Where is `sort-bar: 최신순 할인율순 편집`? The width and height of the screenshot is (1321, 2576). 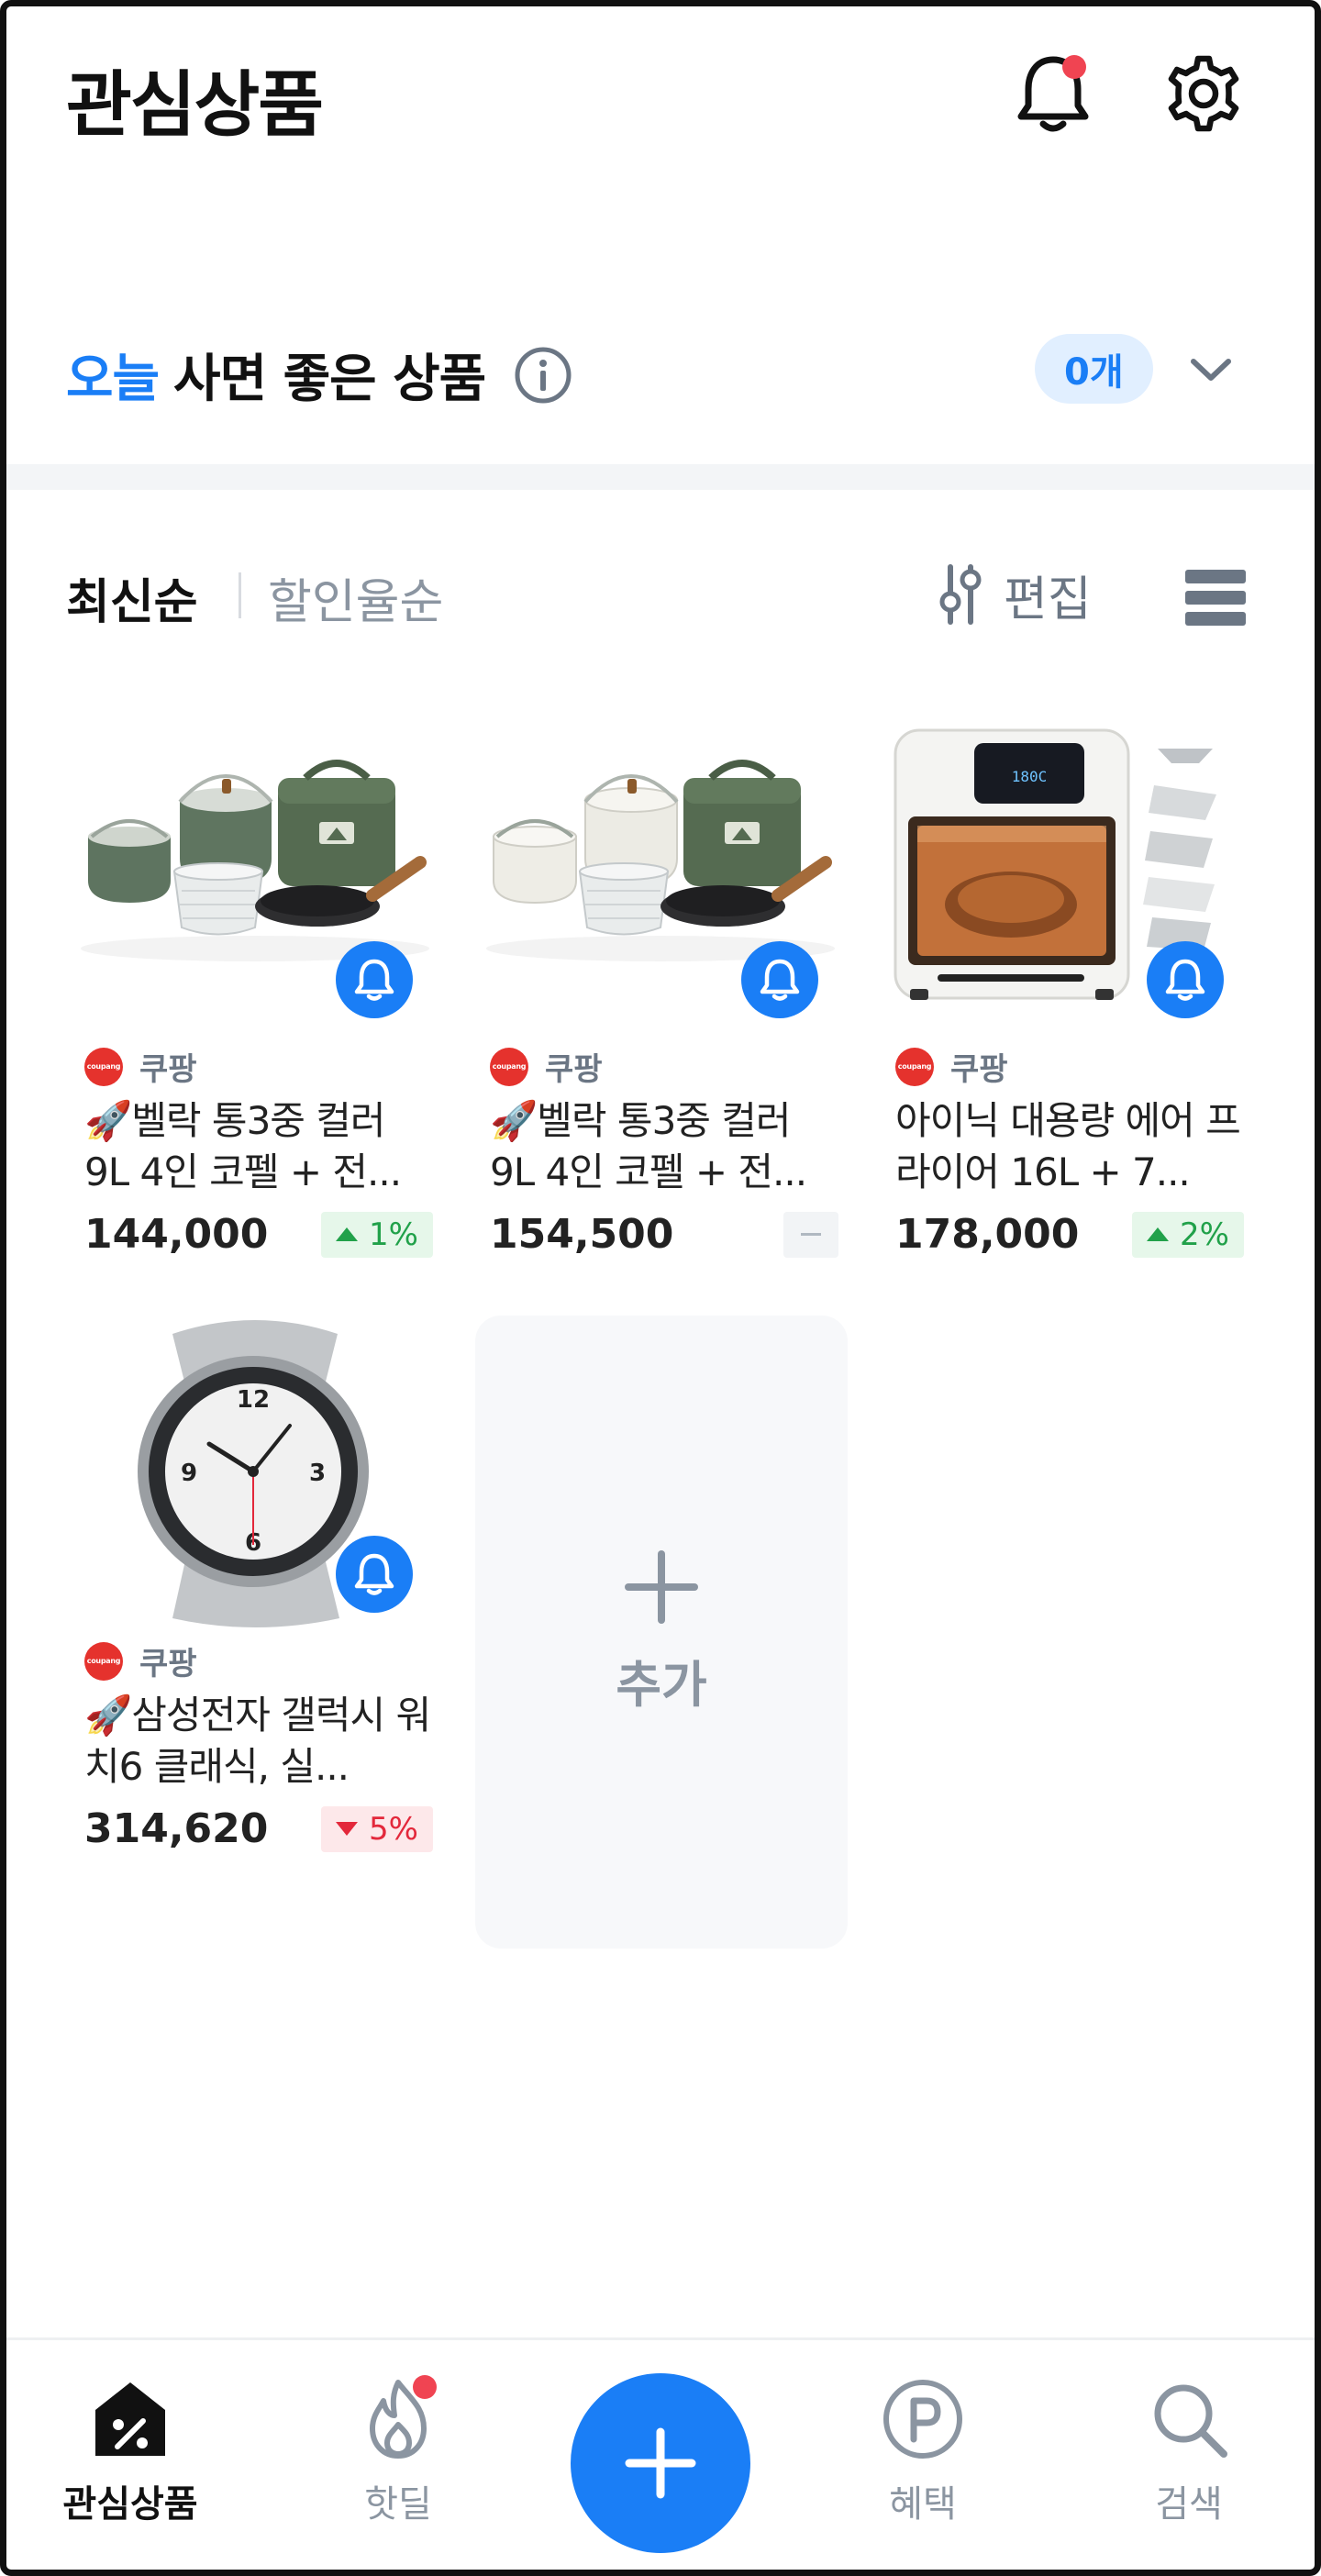
sort-bar: 최신순 할인율순 편집 is located at coordinates (660, 596).